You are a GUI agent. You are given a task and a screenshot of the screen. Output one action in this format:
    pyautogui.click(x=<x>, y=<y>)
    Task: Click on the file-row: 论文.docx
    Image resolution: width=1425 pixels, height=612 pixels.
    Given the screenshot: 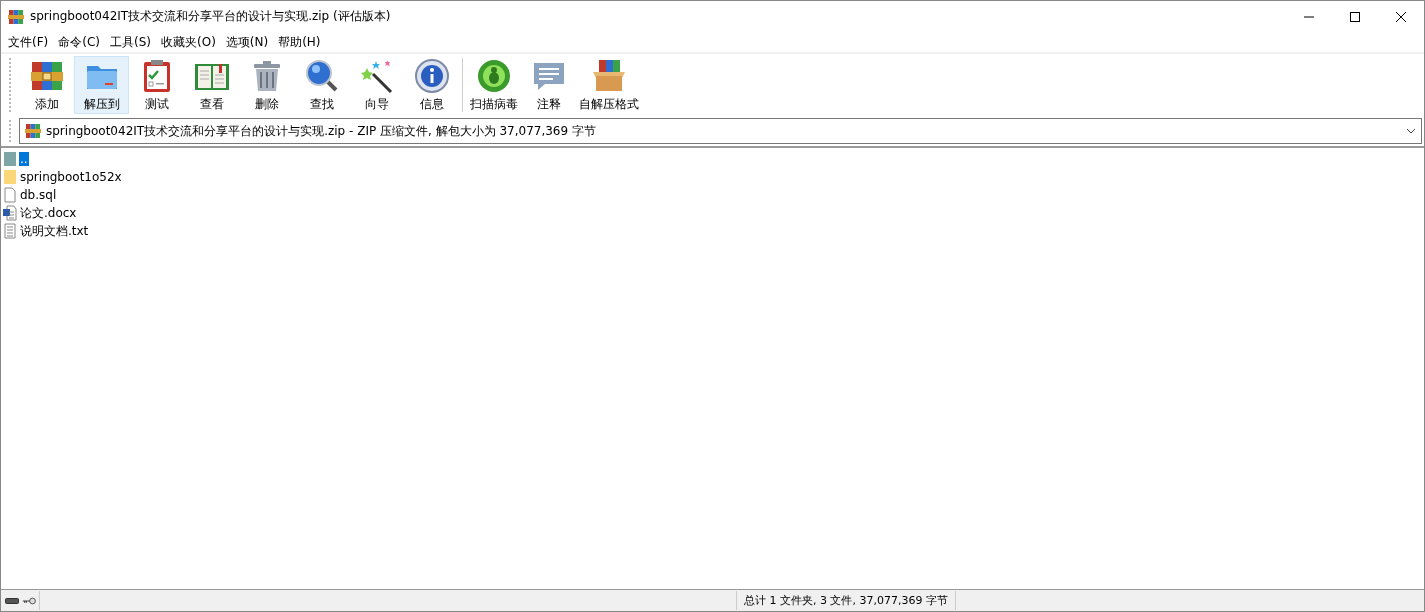 What is the action you would take?
    pyautogui.click(x=712, y=213)
    